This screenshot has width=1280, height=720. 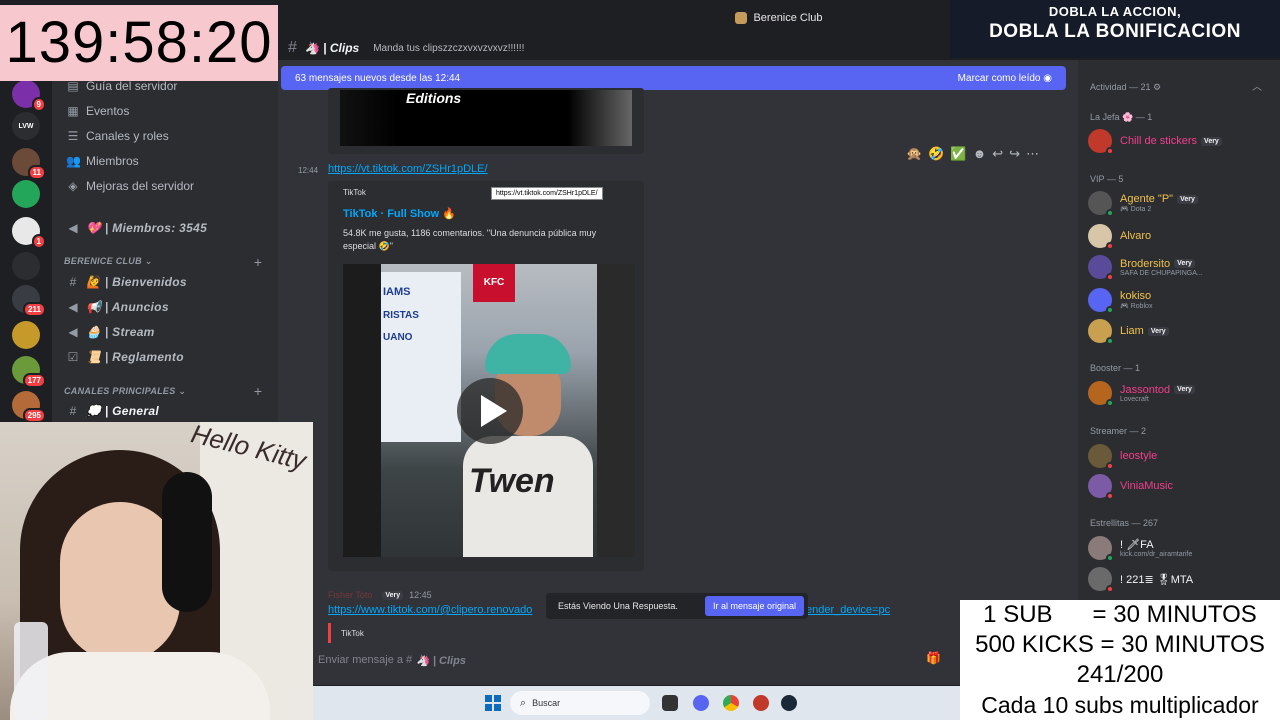 What do you see at coordinates (136, 228) in the screenshot?
I see `channel-member-count: ◀ 💖 | Miembros: 3545` at bounding box center [136, 228].